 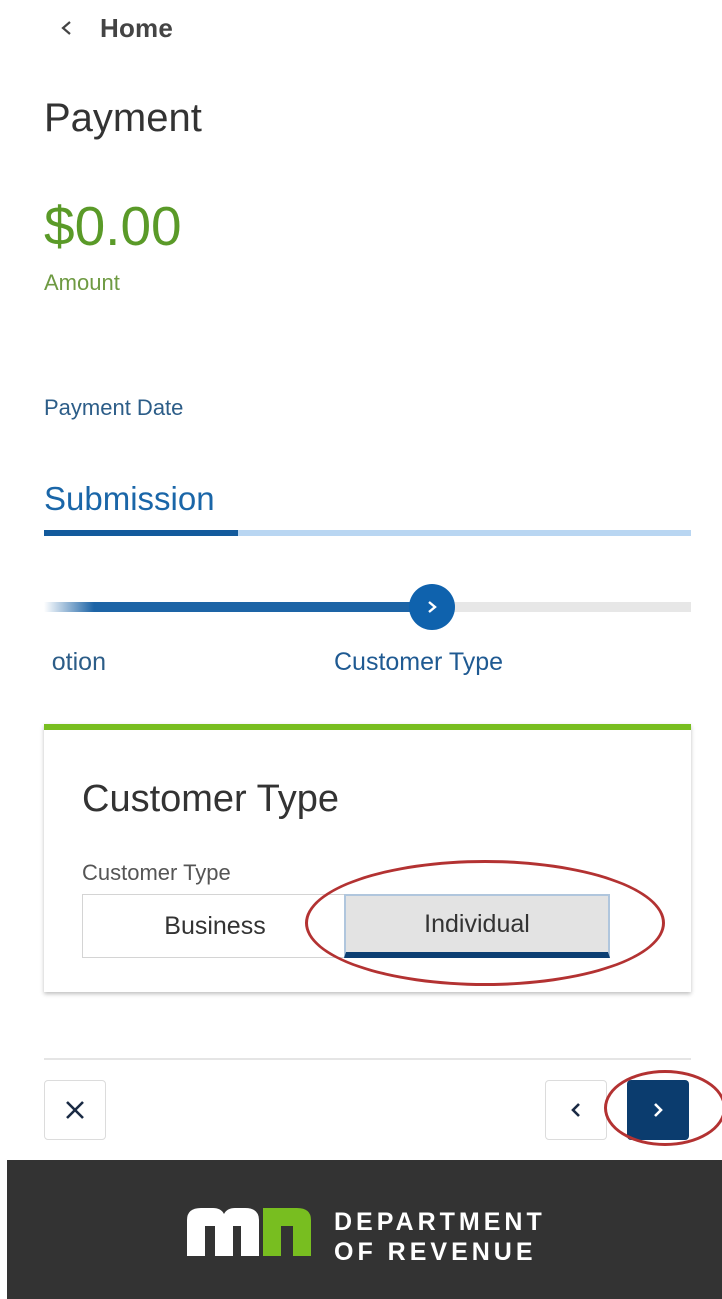 I want to click on stepper-current-label: Customer Type, so click(x=418, y=662).